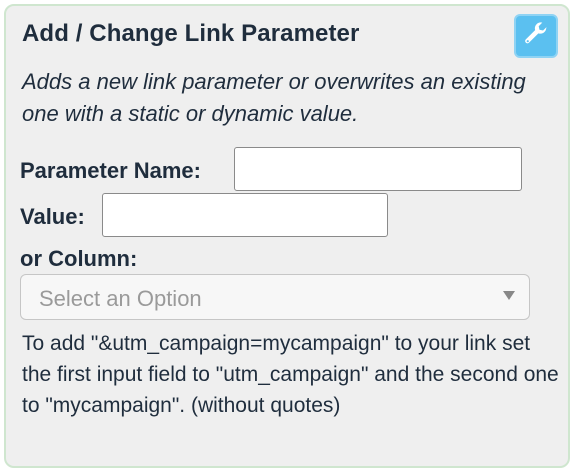 This screenshot has height=474, width=576. Describe the element at coordinates (191, 33) in the screenshot. I see `panel-title: Add / Change Link Parameter` at that location.